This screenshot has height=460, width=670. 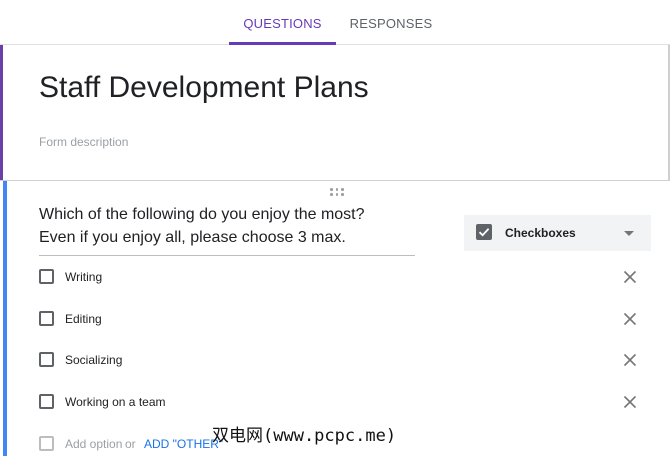 What do you see at coordinates (629, 233) in the screenshot?
I see `caret-down-icon` at bounding box center [629, 233].